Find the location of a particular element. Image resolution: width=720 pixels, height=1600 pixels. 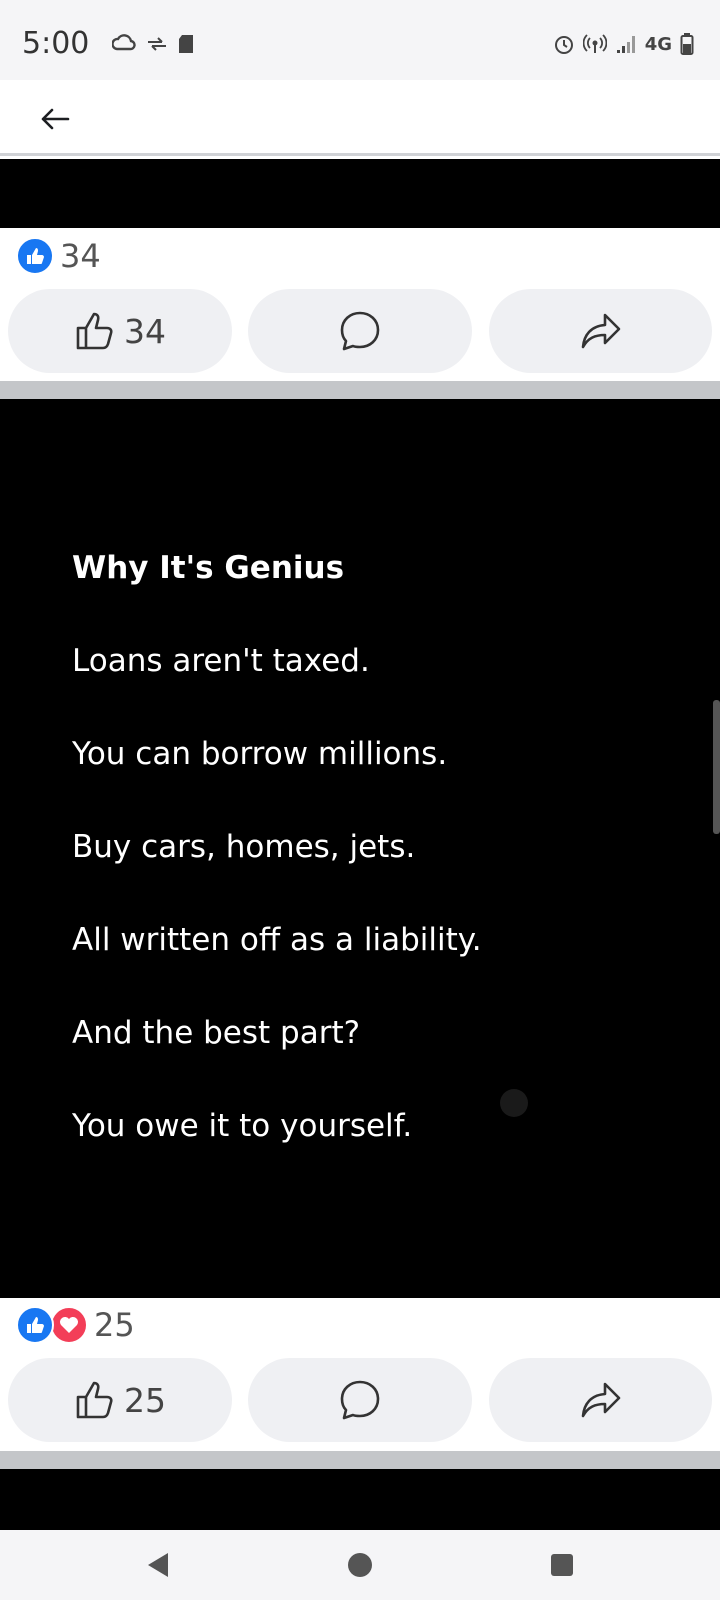

status-time: 5:00 is located at coordinates (56, 43).